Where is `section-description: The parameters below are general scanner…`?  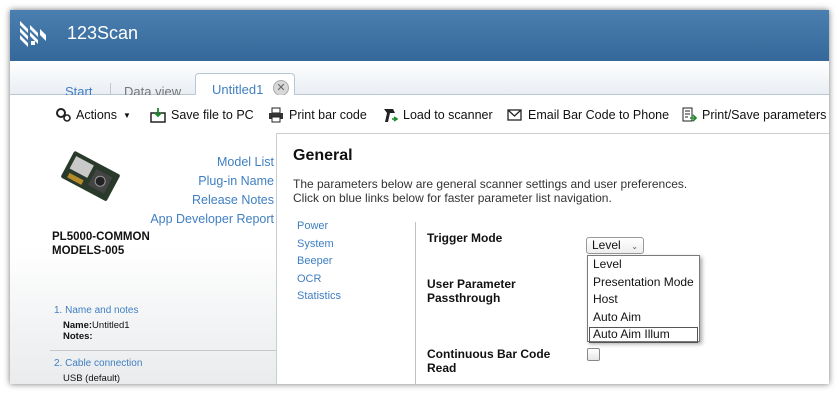 section-description: The parameters below are general scanner… is located at coordinates (490, 191).